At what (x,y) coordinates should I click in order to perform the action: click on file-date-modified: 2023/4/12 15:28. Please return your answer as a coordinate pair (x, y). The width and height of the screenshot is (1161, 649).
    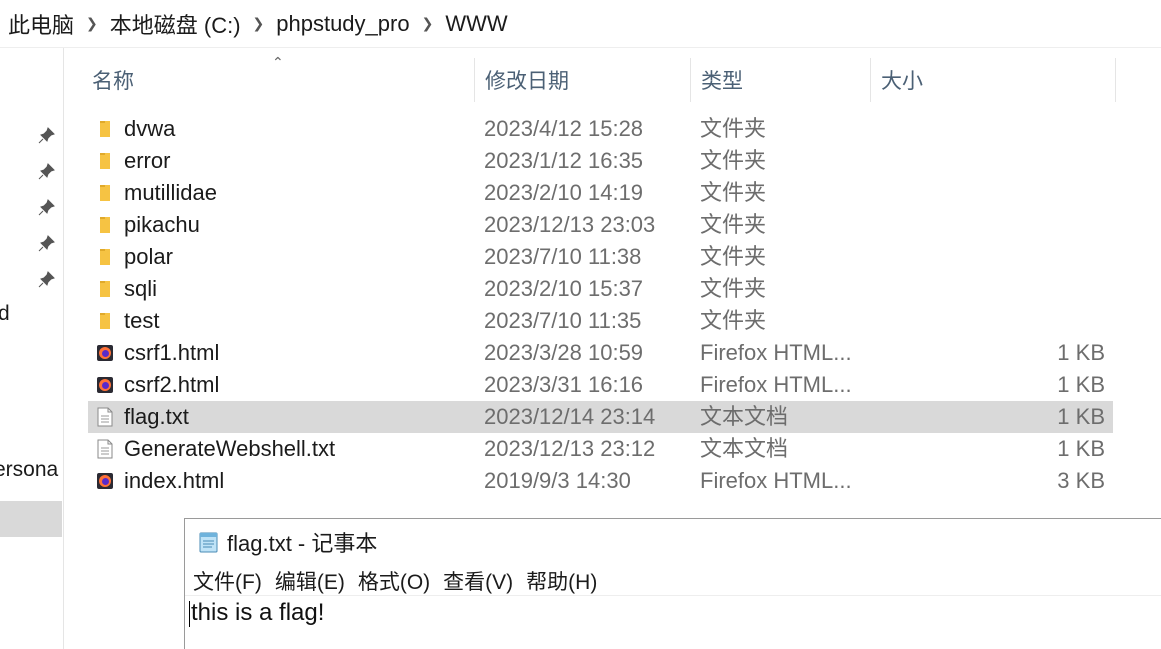
    Looking at the image, I should click on (564, 128).